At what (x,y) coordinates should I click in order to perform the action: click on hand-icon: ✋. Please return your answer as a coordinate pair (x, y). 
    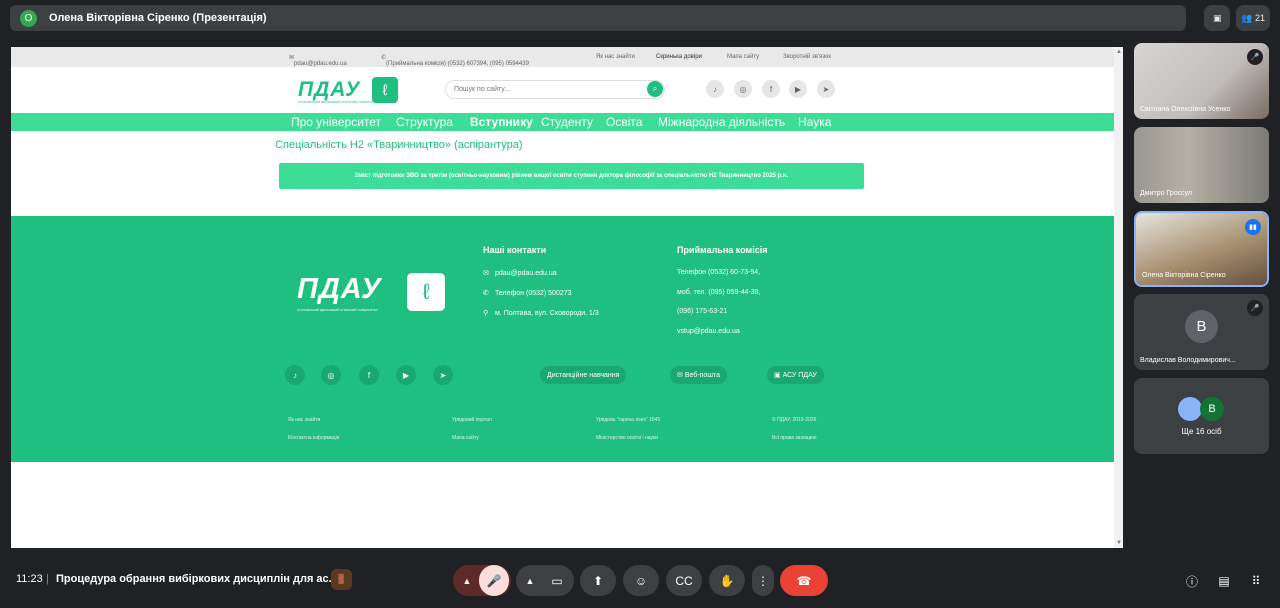
    Looking at the image, I should click on (727, 580).